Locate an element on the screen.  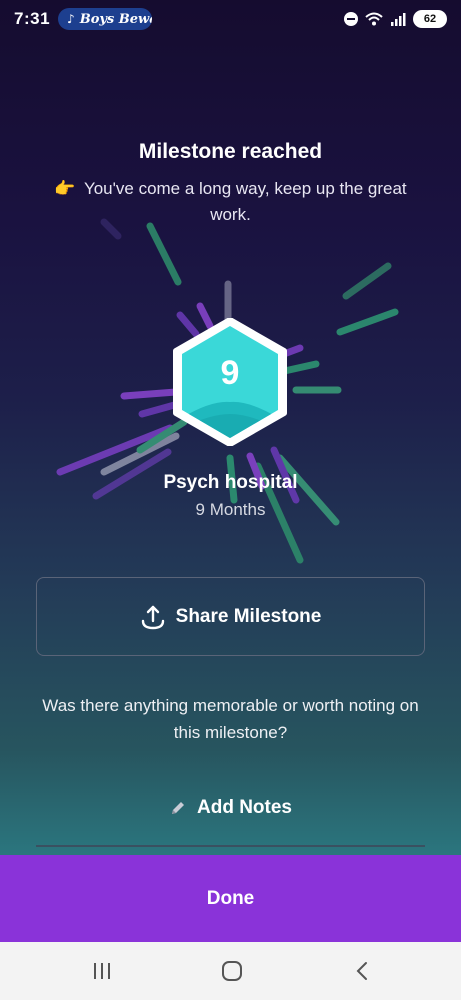
milestone-heading: Milestone reached is located at coordinates (230, 151).